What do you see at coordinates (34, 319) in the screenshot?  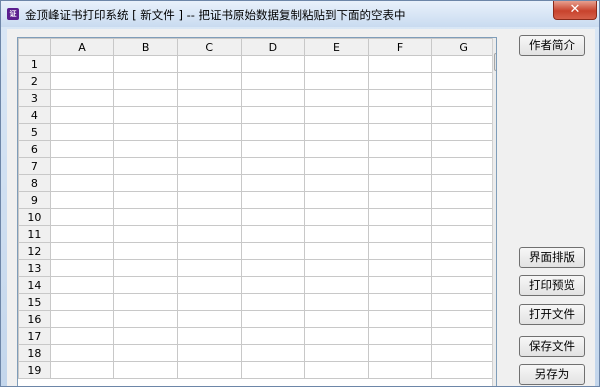 I see `row-header: 16` at bounding box center [34, 319].